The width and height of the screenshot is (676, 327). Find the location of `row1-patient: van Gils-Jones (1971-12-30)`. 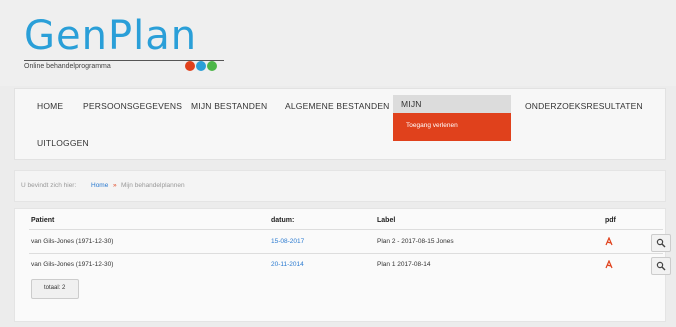

row1-patient: van Gils-Jones (1971-12-30) is located at coordinates (72, 241).